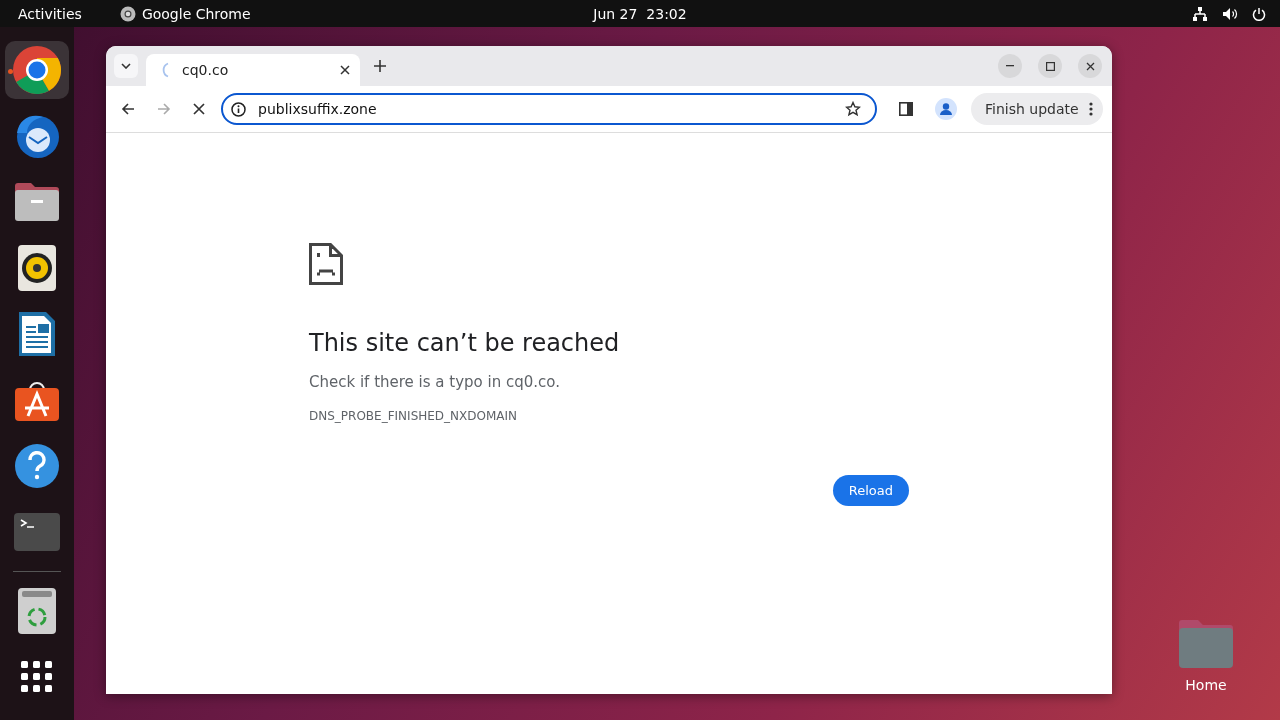  Describe the element at coordinates (37, 268) in the screenshot. I see `speaker-icon` at that location.